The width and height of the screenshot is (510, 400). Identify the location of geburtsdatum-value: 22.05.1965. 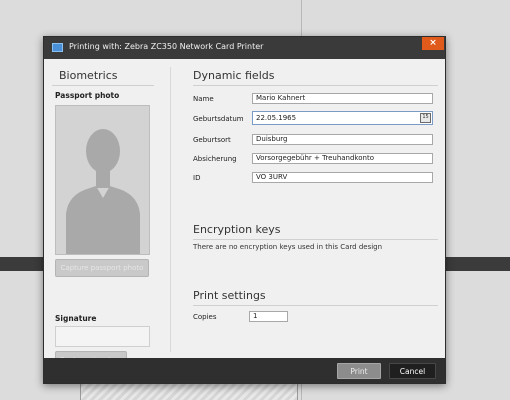
(276, 118).